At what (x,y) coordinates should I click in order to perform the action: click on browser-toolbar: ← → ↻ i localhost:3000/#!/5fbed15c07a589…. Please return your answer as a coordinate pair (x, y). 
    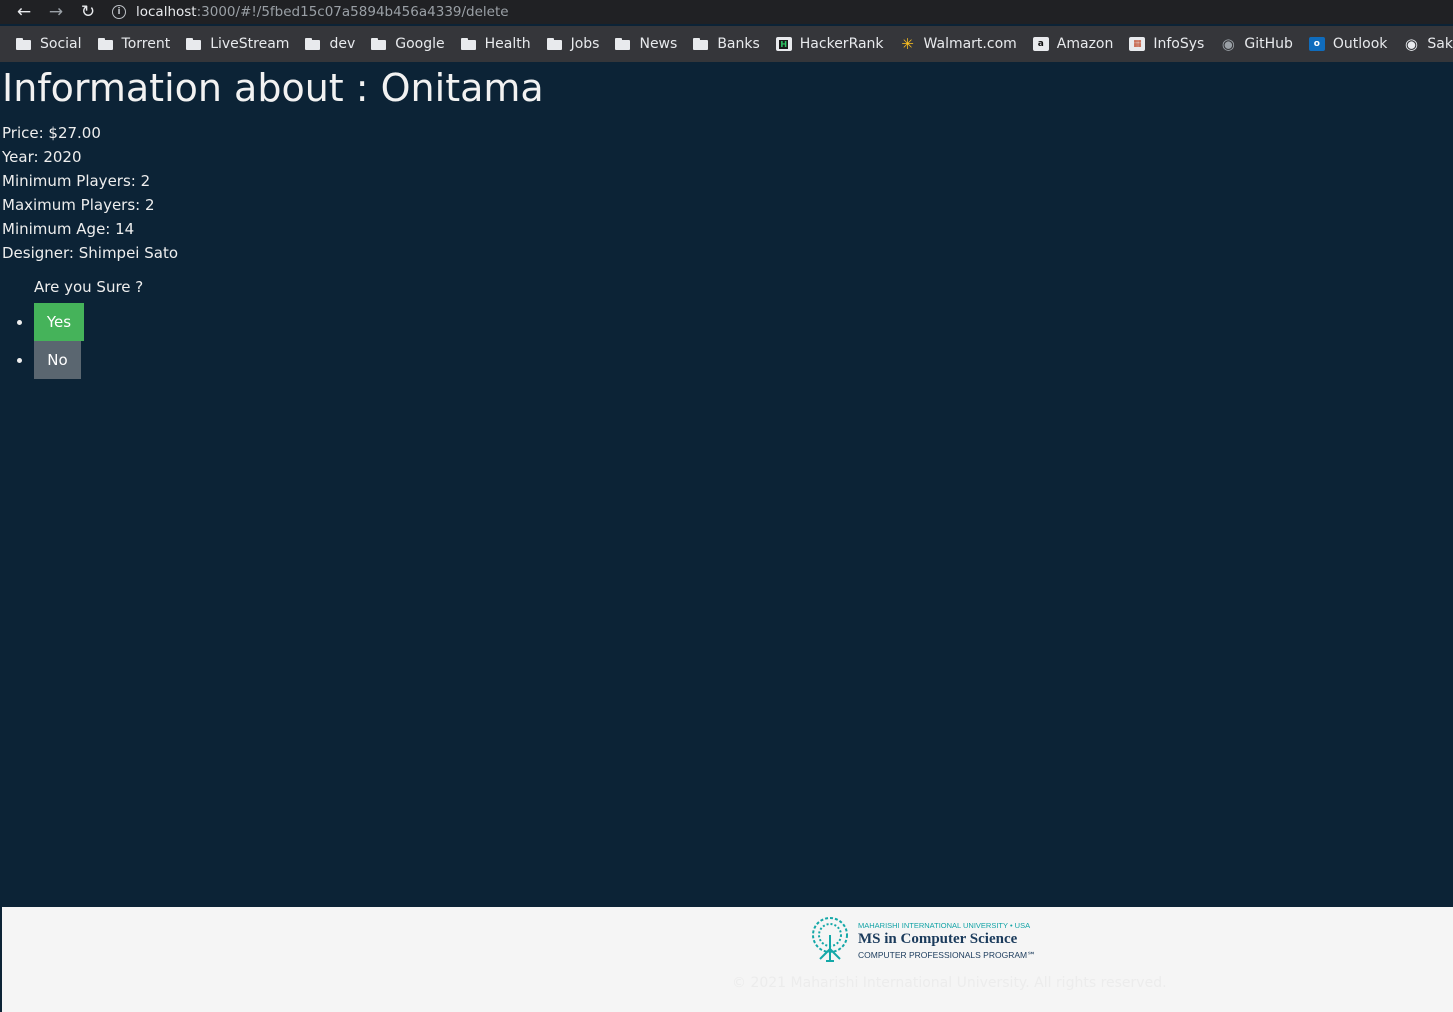
    Looking at the image, I should click on (726, 12).